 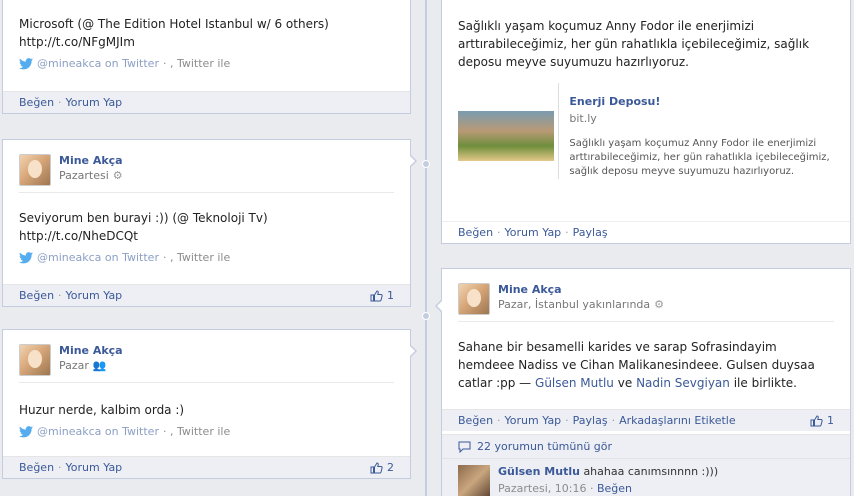 I want to click on post-header: Mine Akça Pazar 👥, so click(x=206, y=353).